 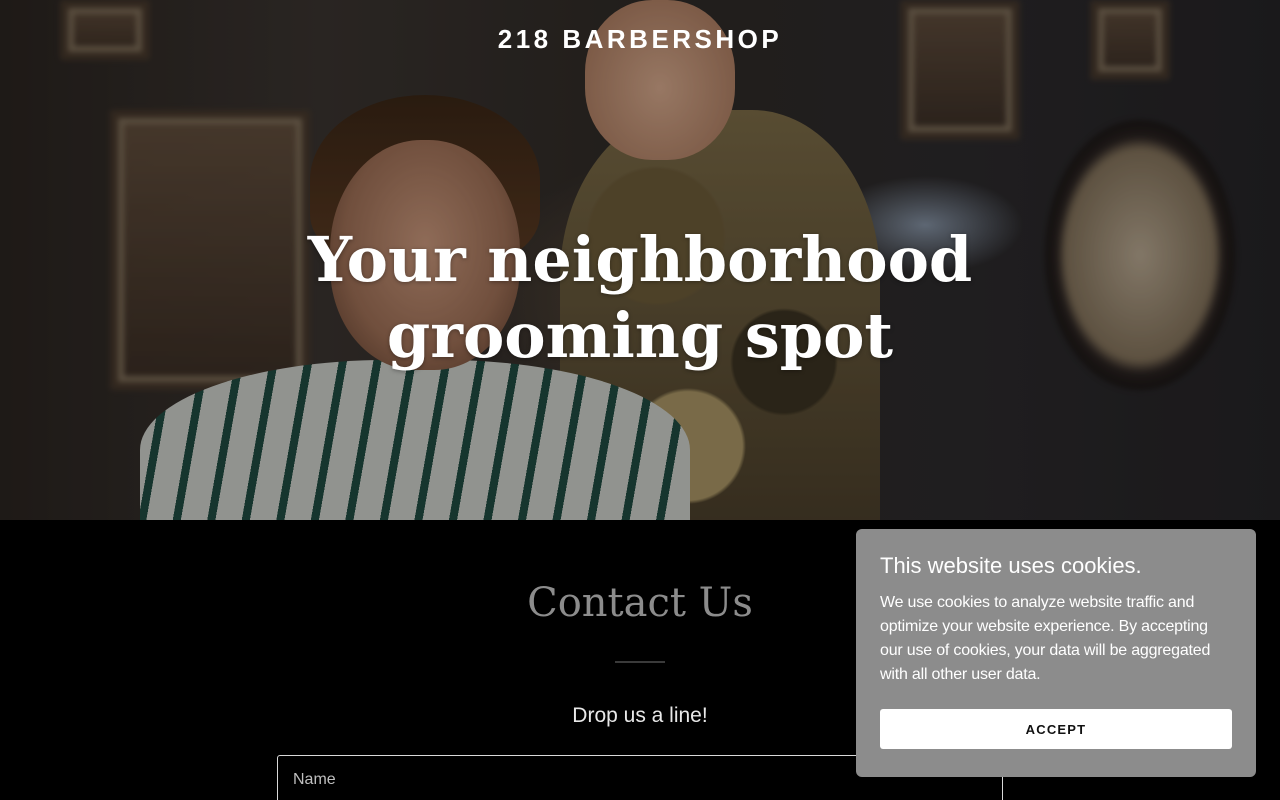 What do you see at coordinates (640, 39) in the screenshot?
I see `site-brand: 218 BARBERSHOP` at bounding box center [640, 39].